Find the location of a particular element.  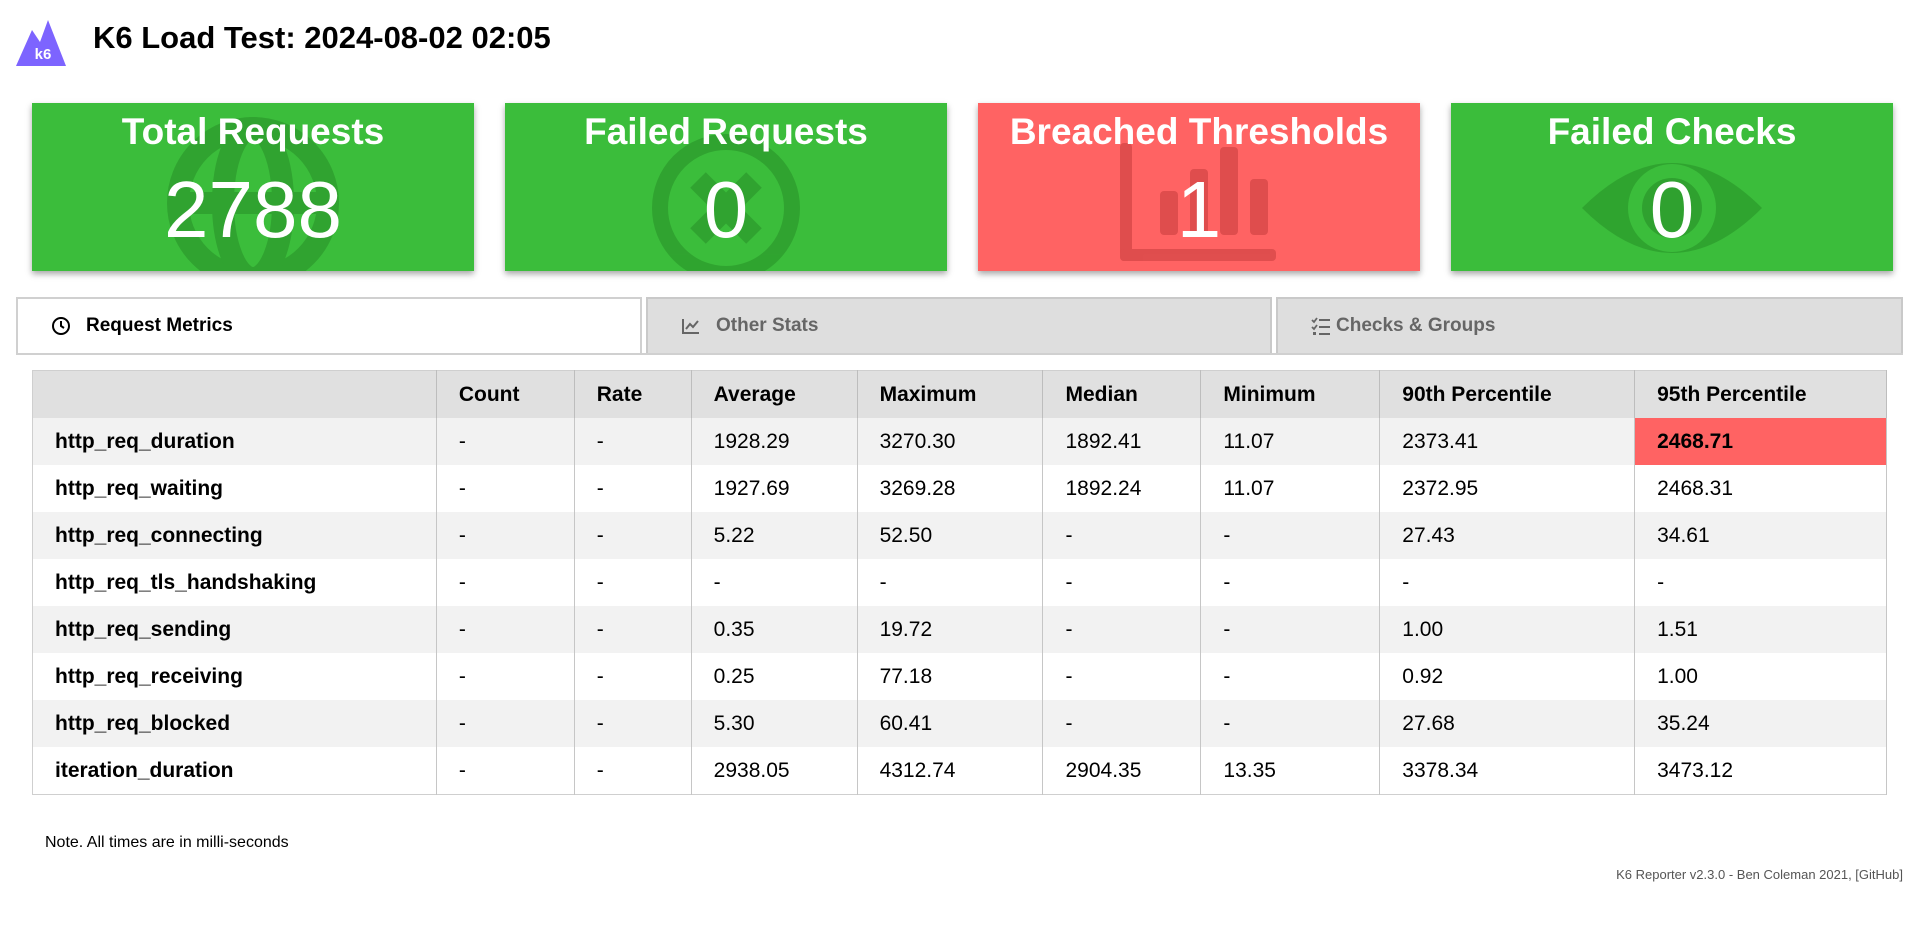

table-cell: 3270.30 is located at coordinates (950, 441).